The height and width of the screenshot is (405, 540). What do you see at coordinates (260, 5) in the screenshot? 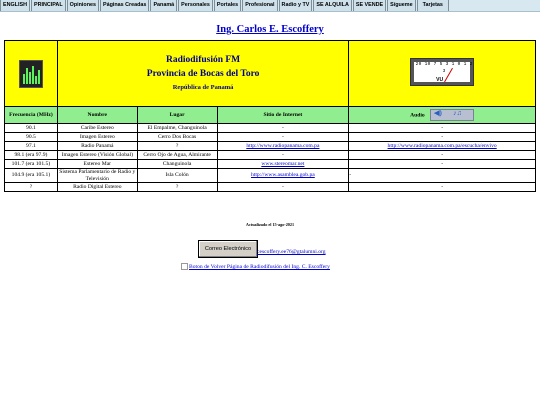
I see `nav-profesional: Profesional` at bounding box center [260, 5].